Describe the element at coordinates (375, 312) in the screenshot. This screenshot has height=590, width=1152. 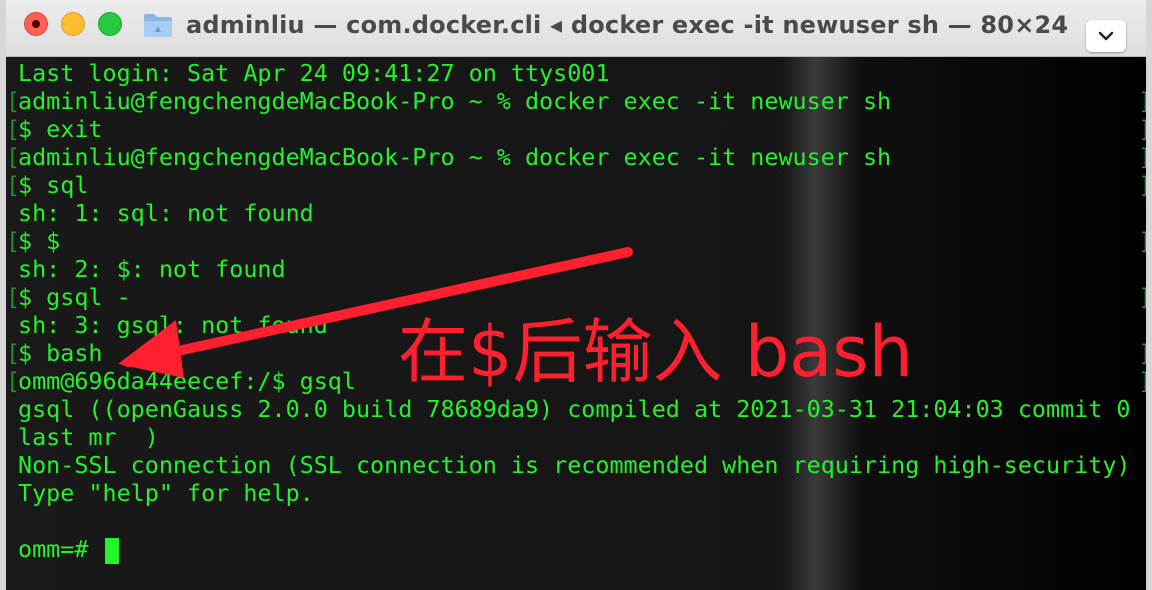
I see `red-arrow-annotation` at that location.